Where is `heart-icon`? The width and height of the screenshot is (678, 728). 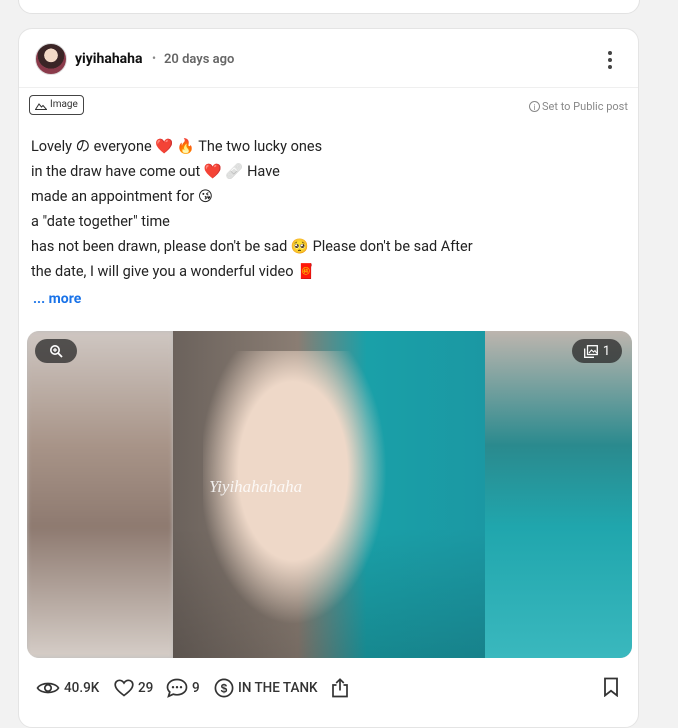
heart-icon is located at coordinates (124, 688).